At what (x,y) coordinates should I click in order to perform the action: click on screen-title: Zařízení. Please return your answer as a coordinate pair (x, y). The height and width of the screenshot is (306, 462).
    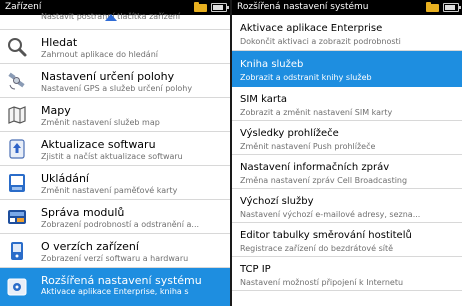
    Looking at the image, I should click on (23, 7).